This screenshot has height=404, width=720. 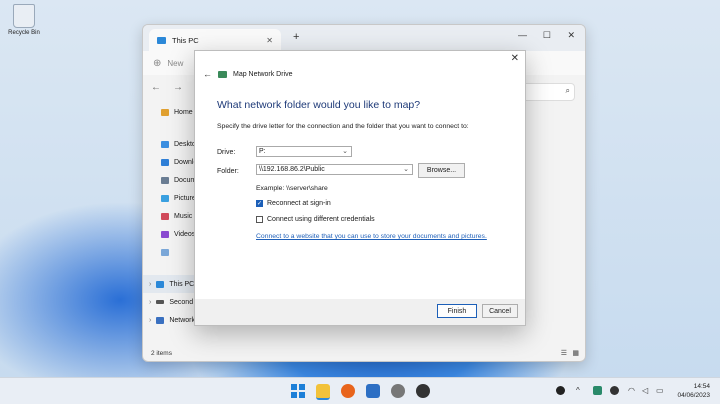 What do you see at coordinates (364, 38) in the screenshot?
I see `explorer-titlebar: This PC ✕ + — ☐ ✕` at bounding box center [364, 38].